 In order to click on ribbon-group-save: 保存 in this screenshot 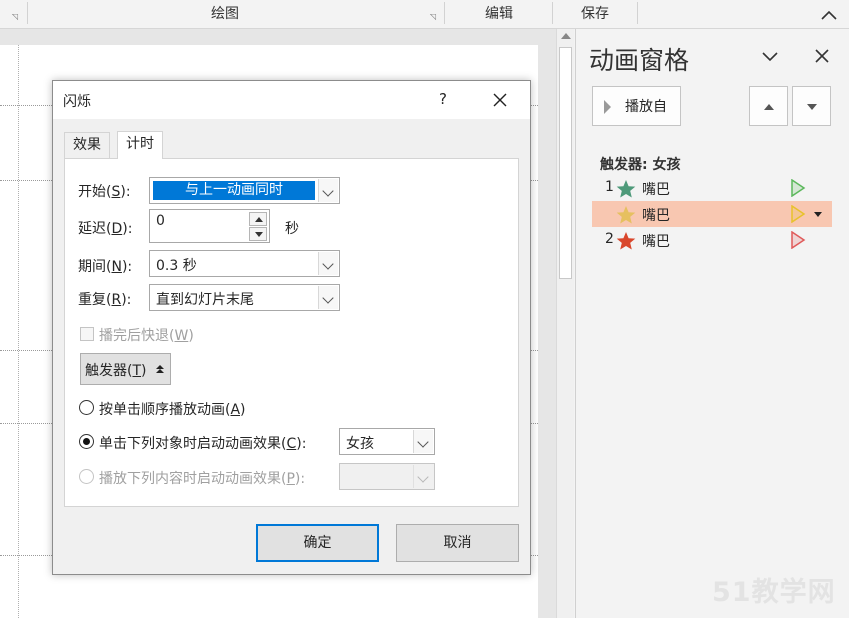, I will do `click(595, 14)`.